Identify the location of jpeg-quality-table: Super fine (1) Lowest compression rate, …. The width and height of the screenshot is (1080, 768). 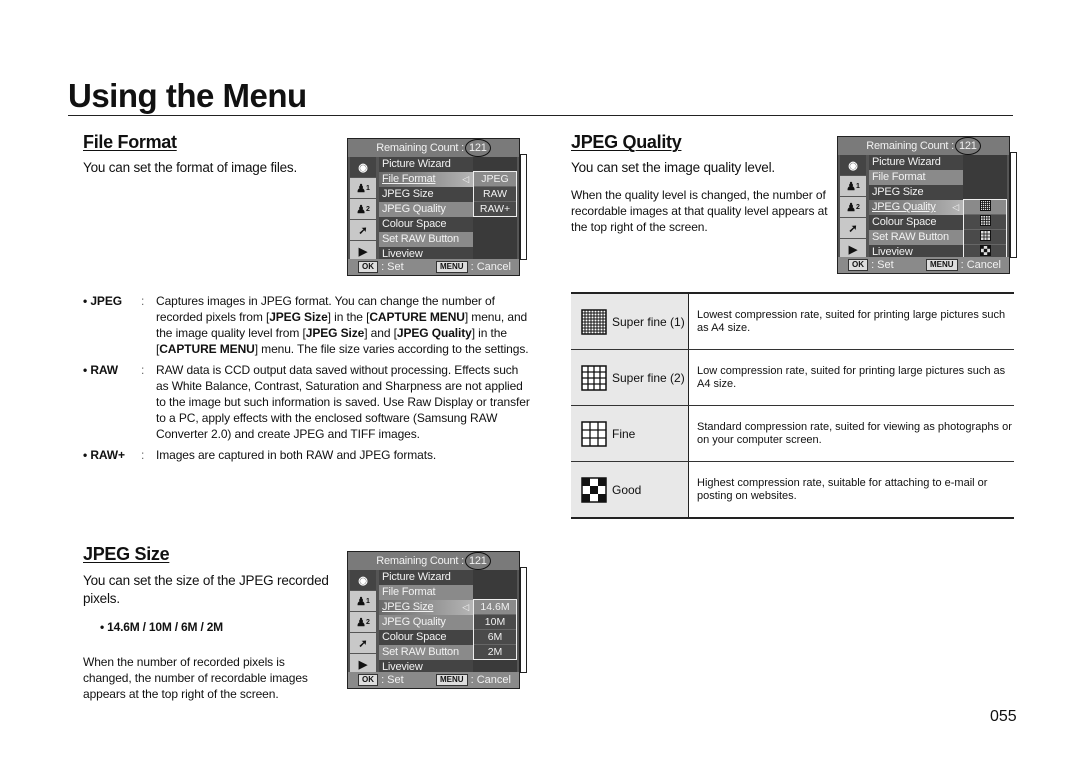
(792, 405).